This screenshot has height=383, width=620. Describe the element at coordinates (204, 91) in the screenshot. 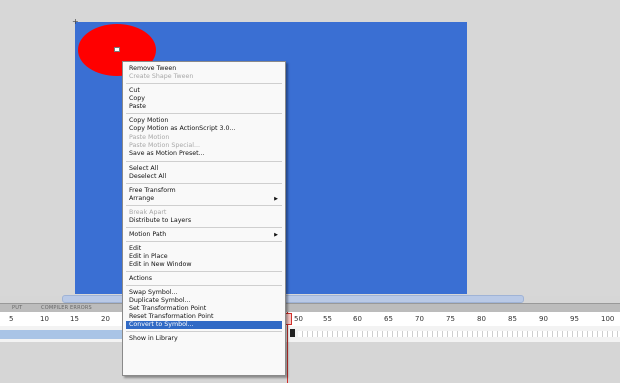

I see `menu-item-cut: Cut` at that location.